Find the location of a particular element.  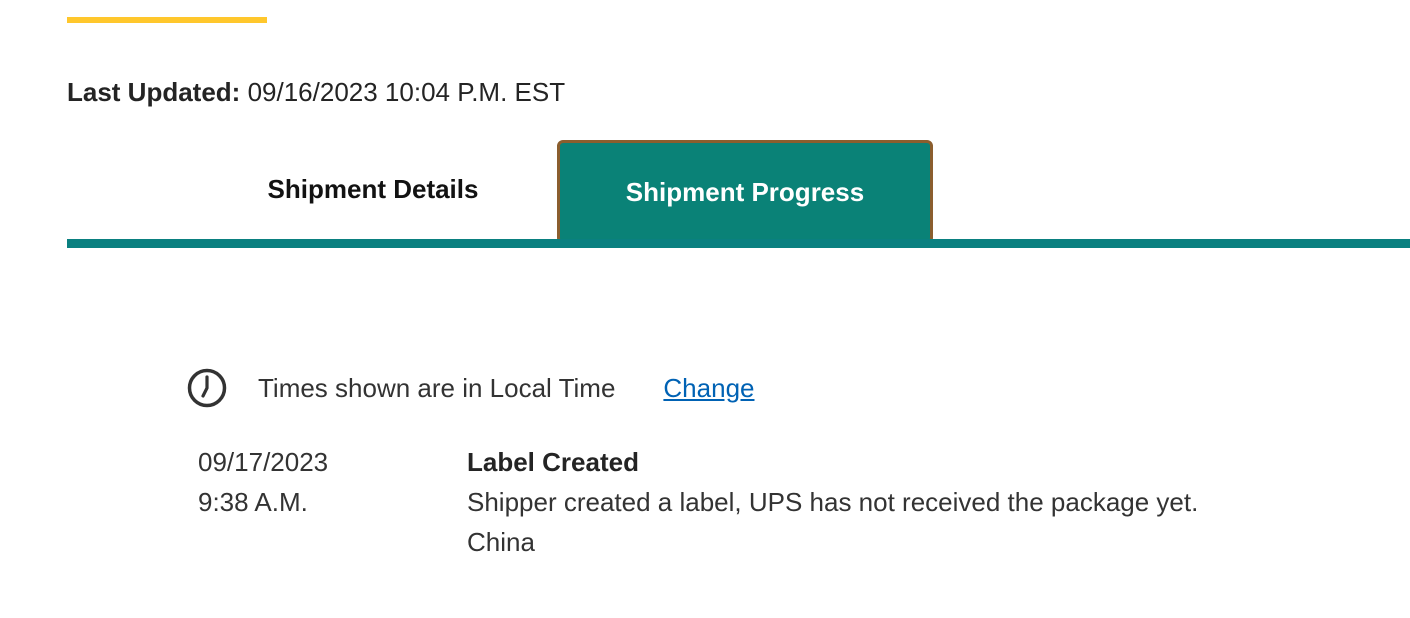

tab-shipment-details-label: Shipment Details is located at coordinates (373, 188).